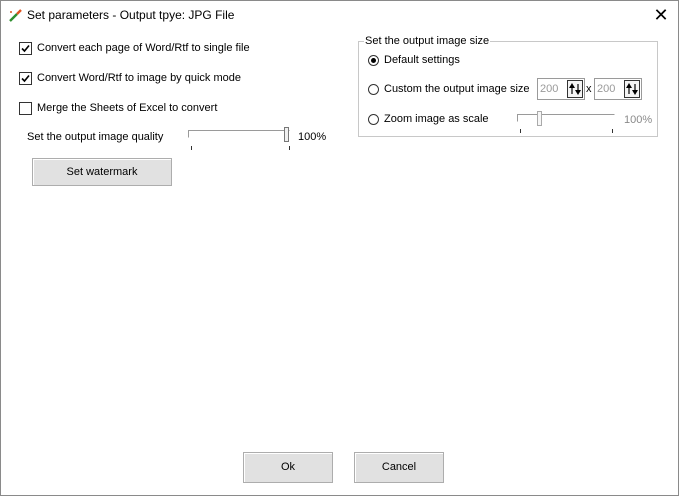  What do you see at coordinates (618, 89) in the screenshot?
I see `height-spinbox: 200` at bounding box center [618, 89].